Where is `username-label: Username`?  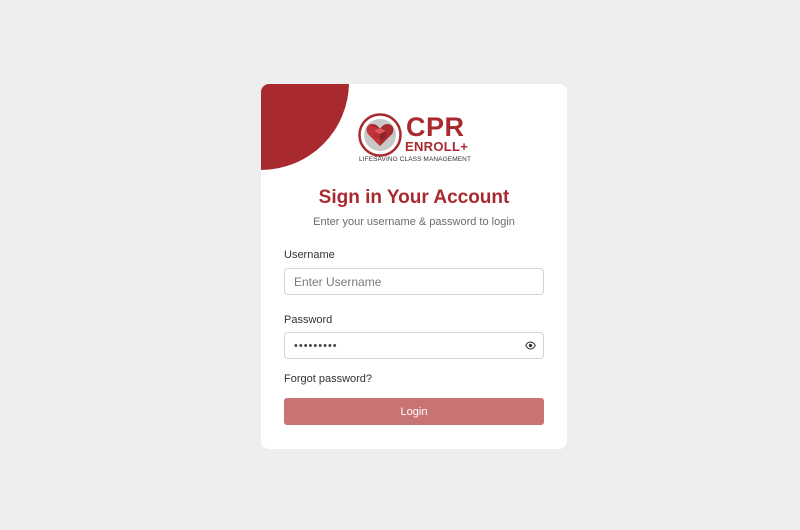
username-label: Username is located at coordinates (309, 255).